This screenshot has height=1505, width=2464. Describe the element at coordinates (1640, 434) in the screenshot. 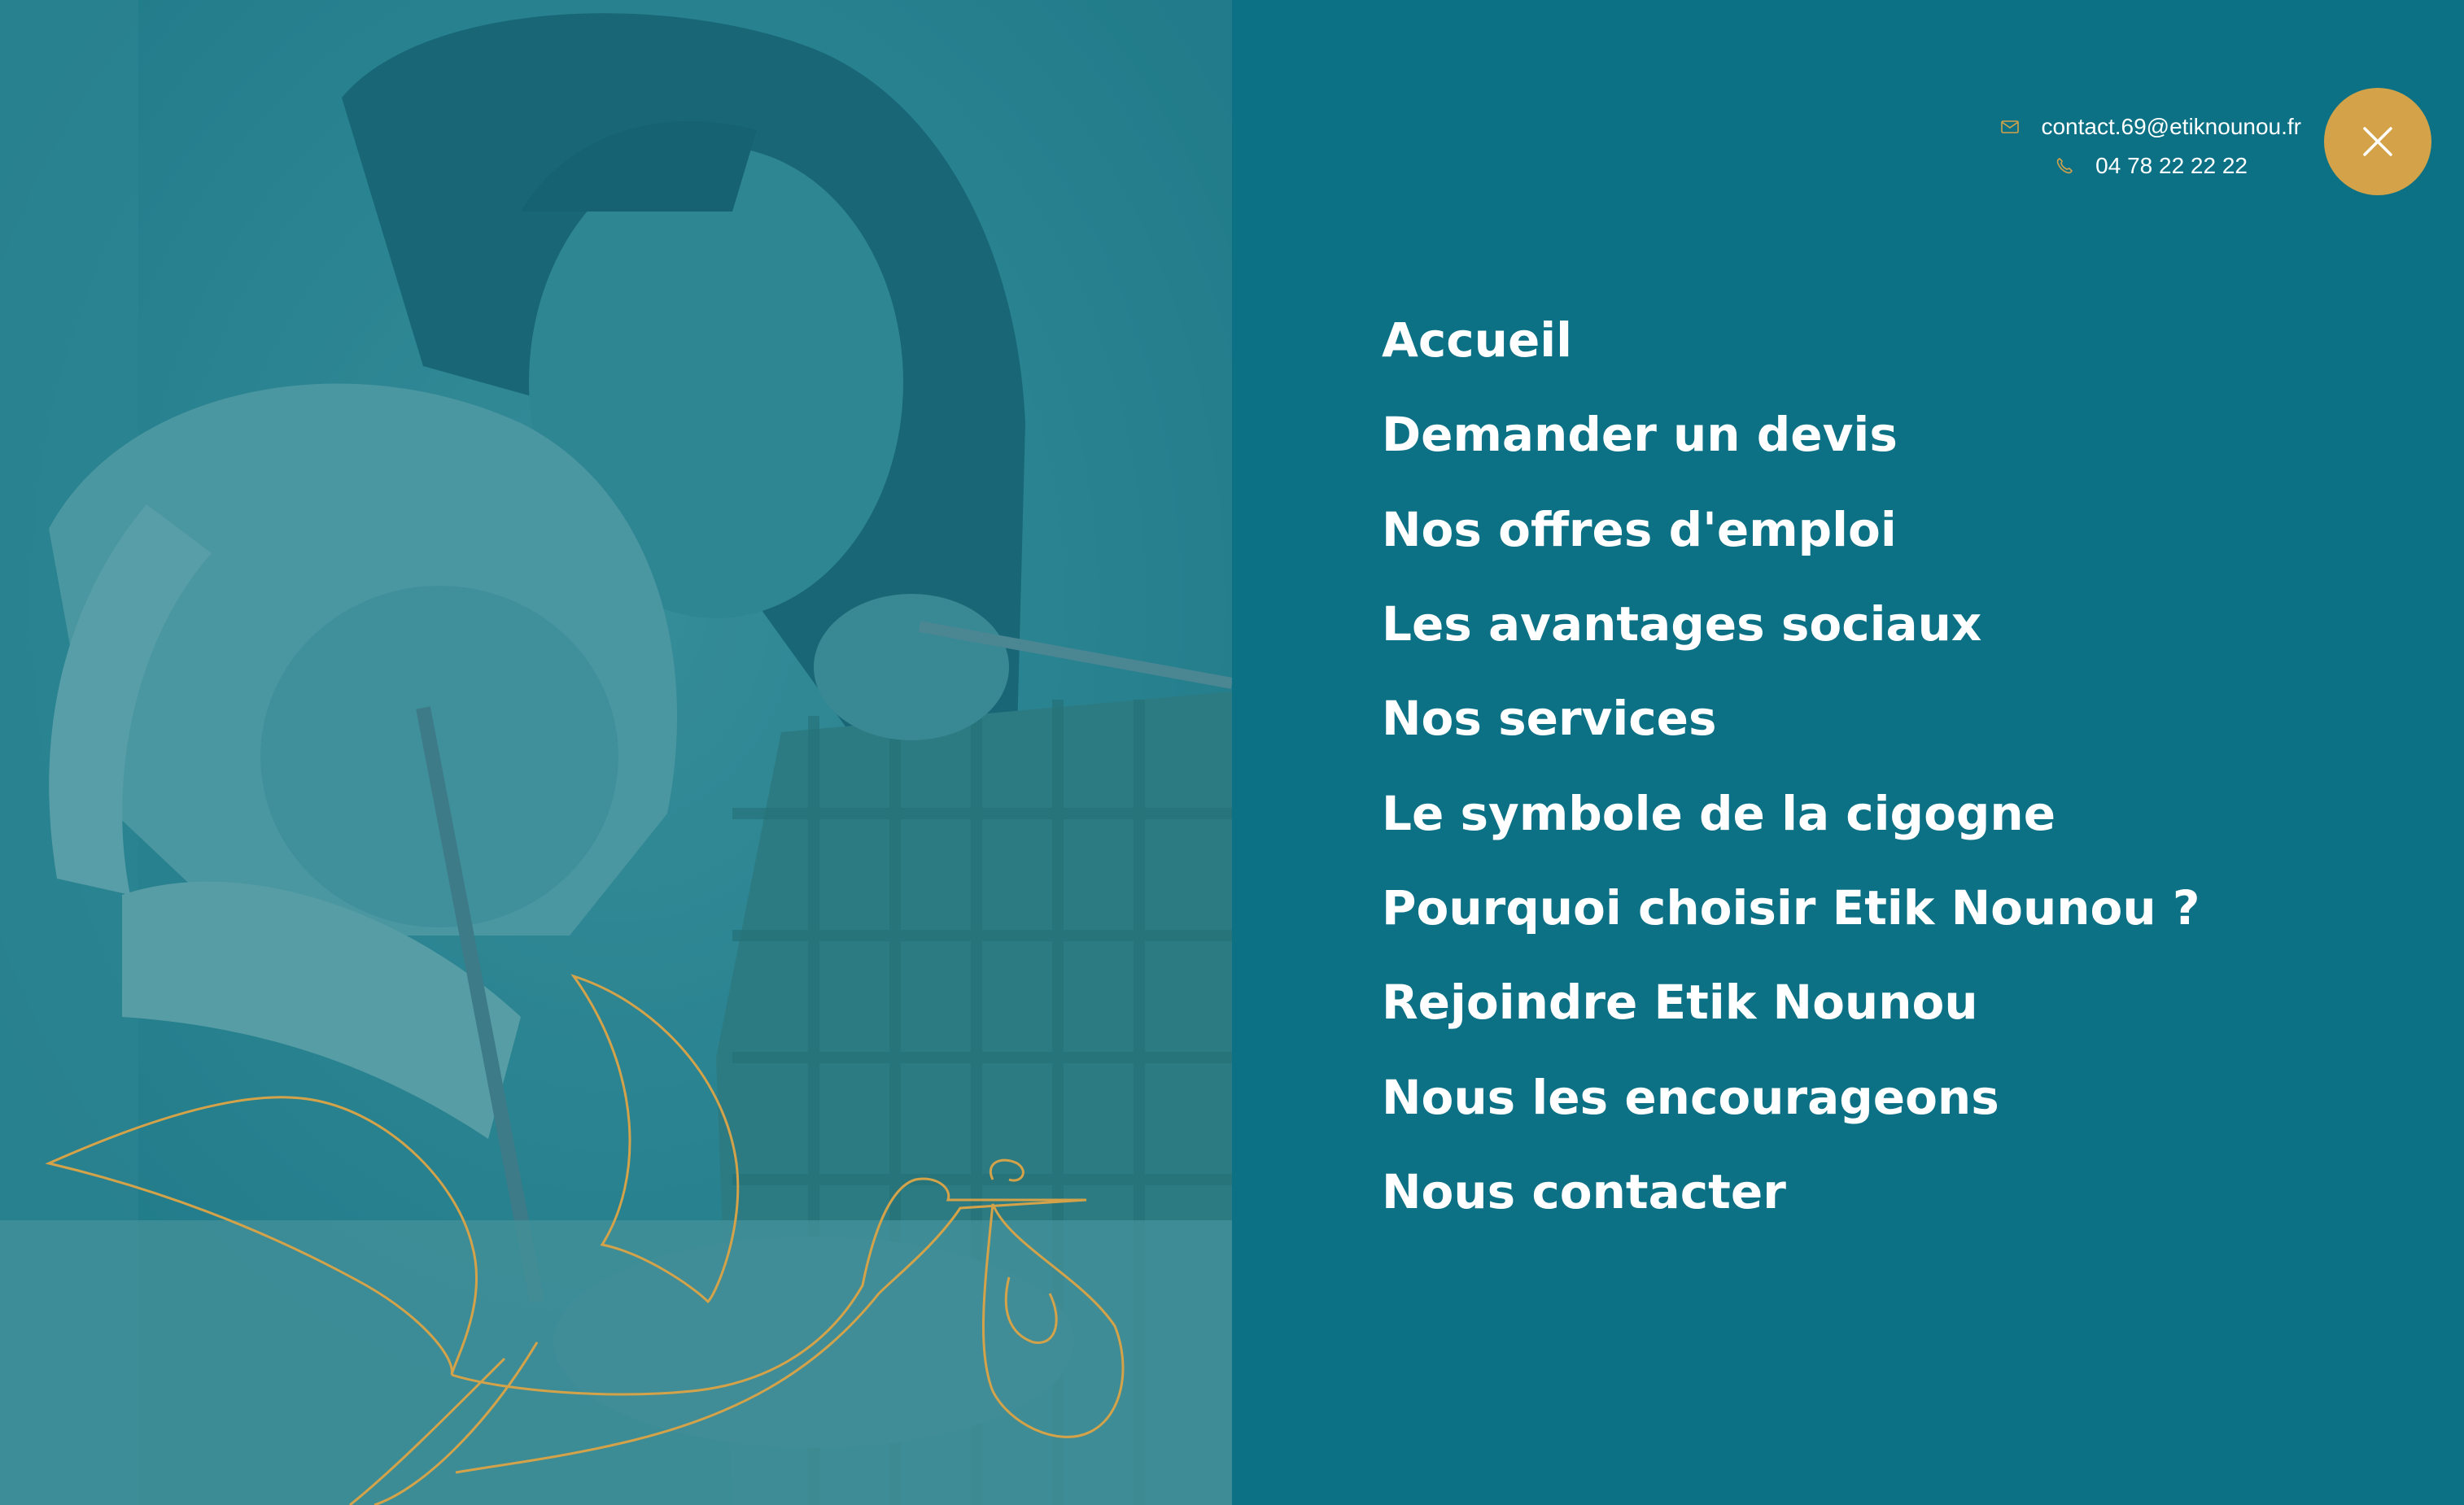

I see `menu-link-demander-un-devis: Demander un devis` at that location.